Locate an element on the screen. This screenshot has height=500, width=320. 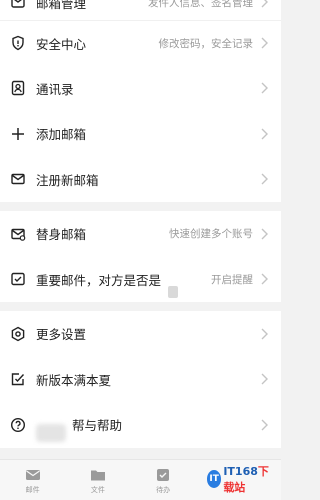
mailbox-icon is located at coordinates (18, 6).